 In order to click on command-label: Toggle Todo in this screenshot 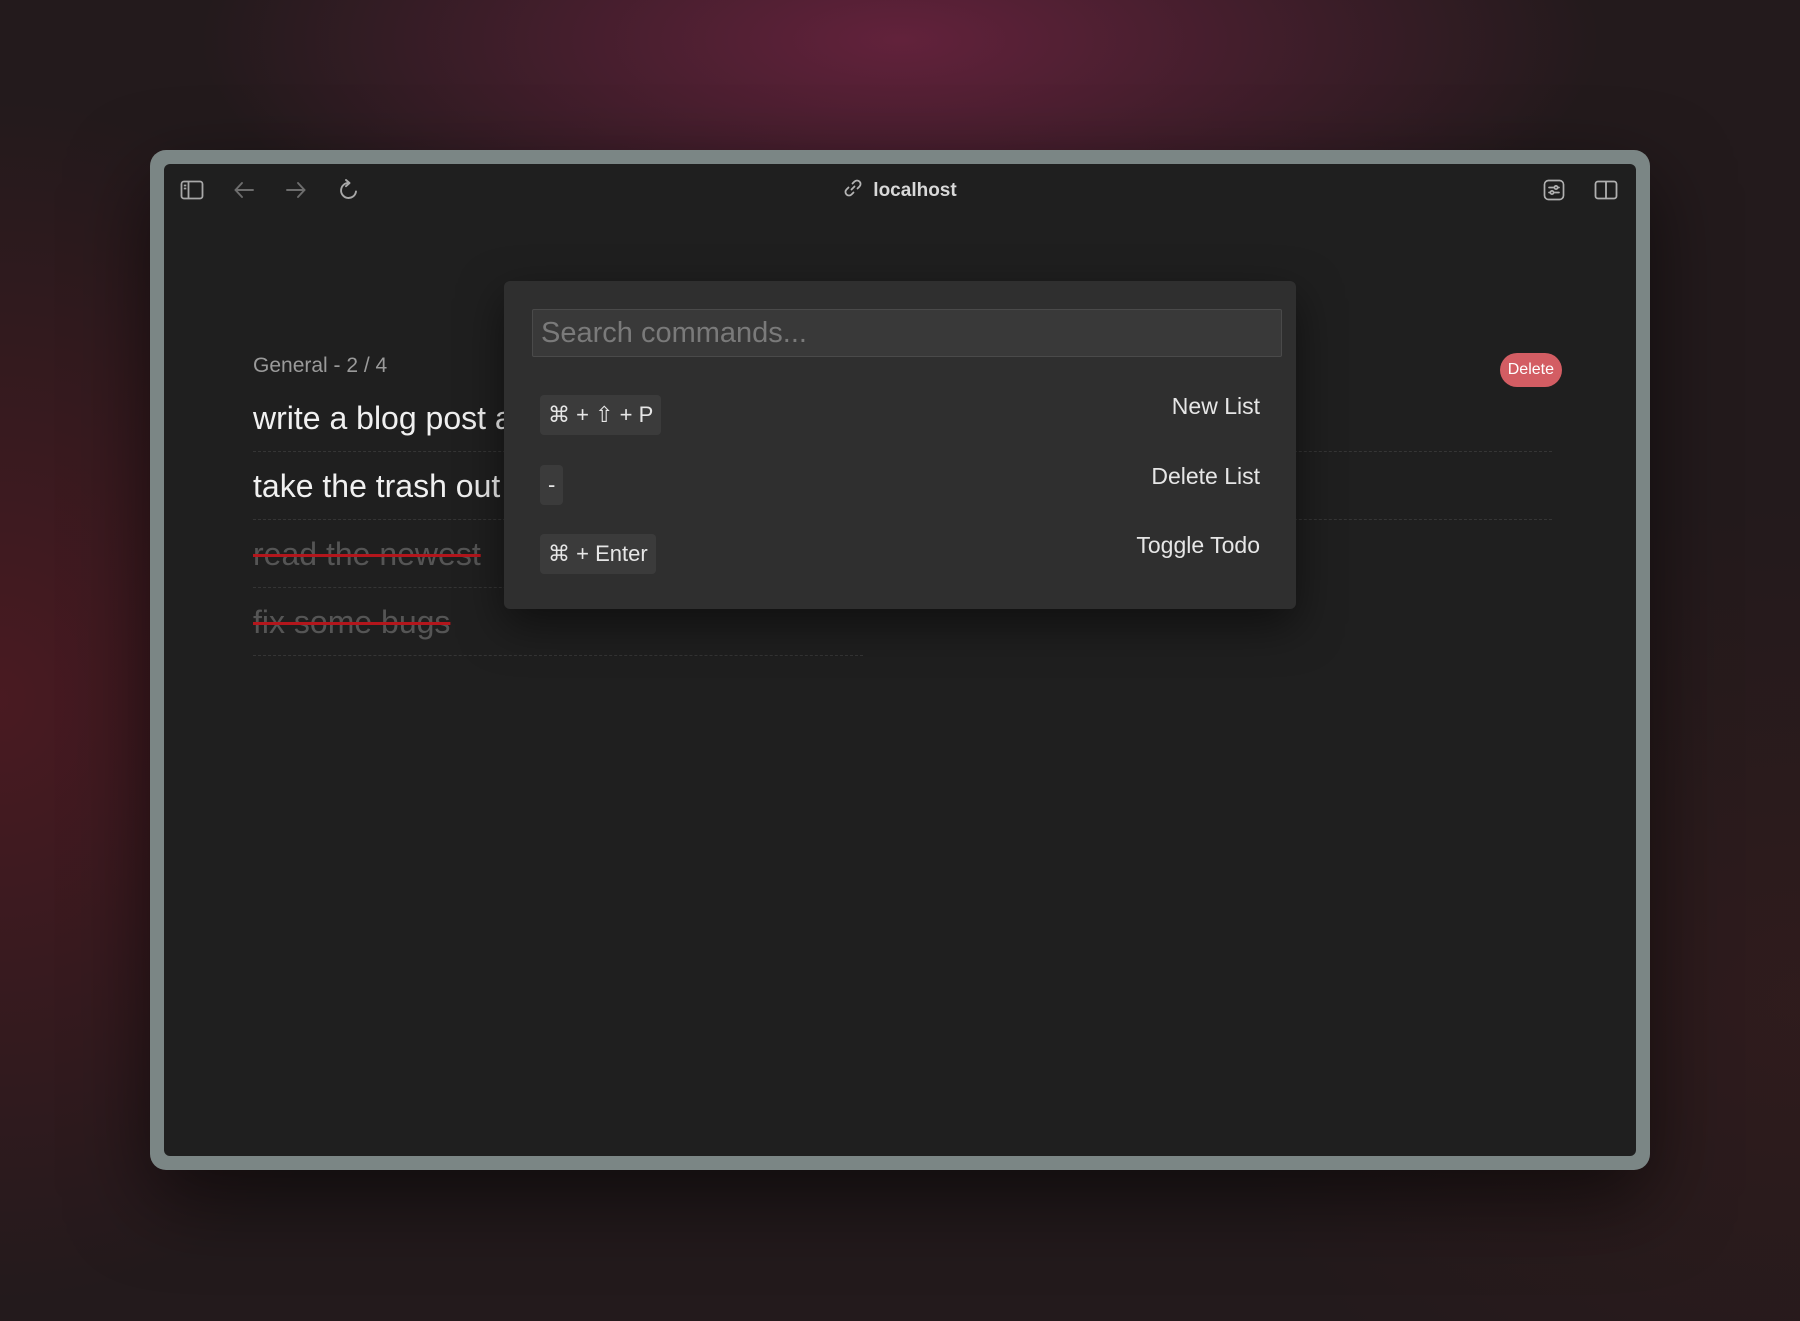, I will do `click(1198, 545)`.